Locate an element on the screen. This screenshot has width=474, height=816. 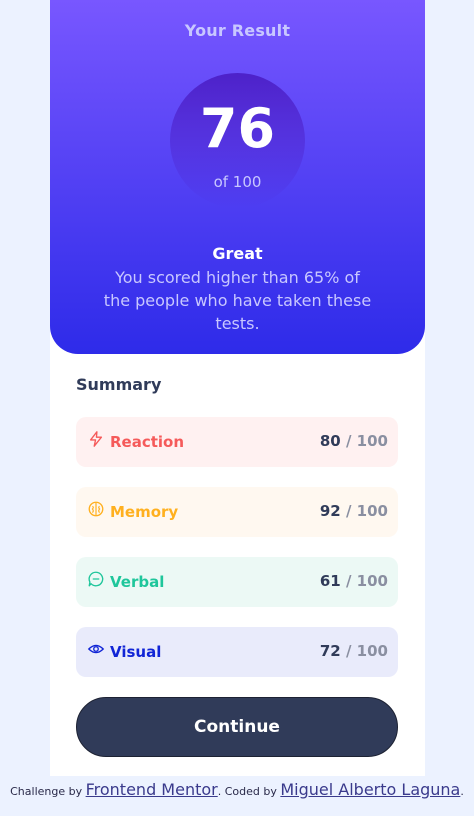
summary-row-verbal: Verbal 61 / 100 is located at coordinates (237, 582).